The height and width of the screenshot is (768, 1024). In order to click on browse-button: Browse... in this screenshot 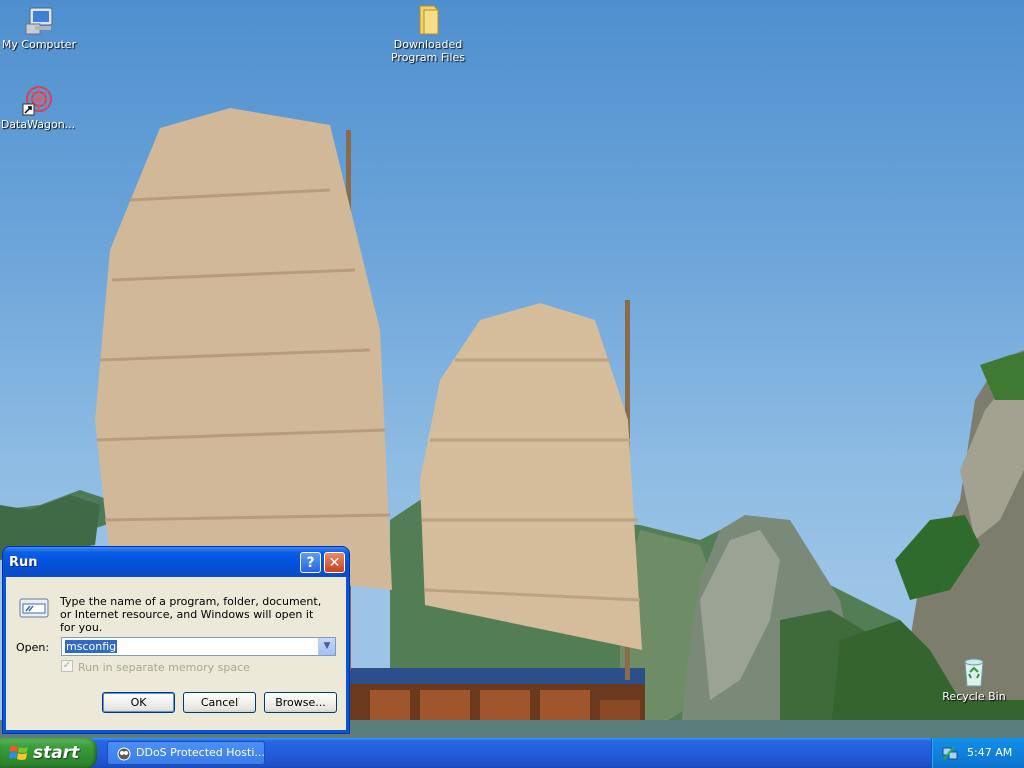, I will do `click(300, 702)`.